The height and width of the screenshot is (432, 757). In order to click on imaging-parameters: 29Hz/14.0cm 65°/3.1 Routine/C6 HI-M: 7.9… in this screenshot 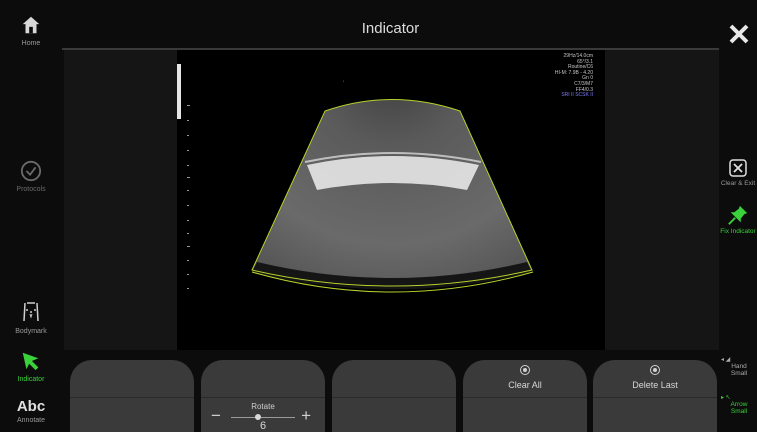, I will do `click(574, 76)`.